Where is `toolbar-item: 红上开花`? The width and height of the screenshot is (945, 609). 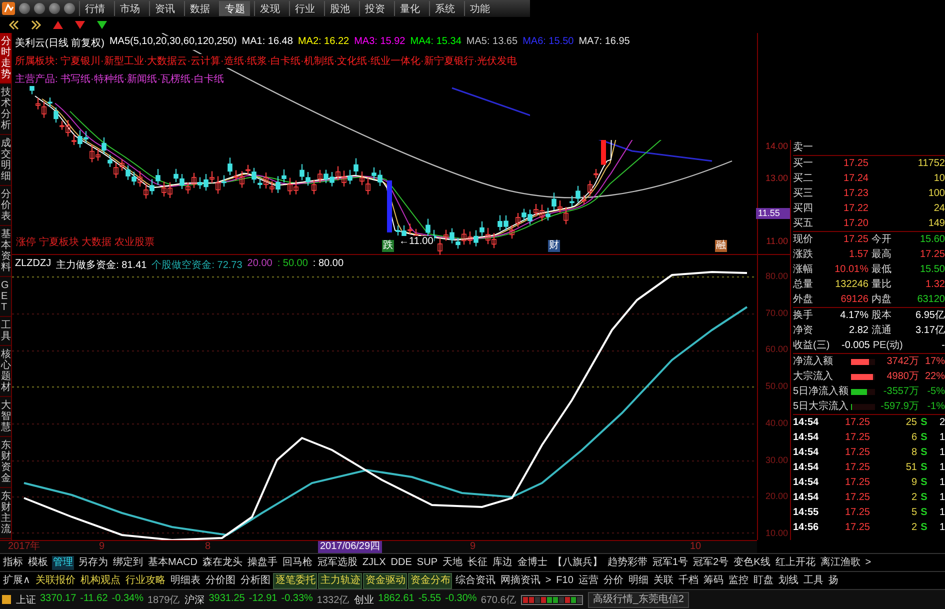 toolbar-item: 红上开花 is located at coordinates (795, 563).